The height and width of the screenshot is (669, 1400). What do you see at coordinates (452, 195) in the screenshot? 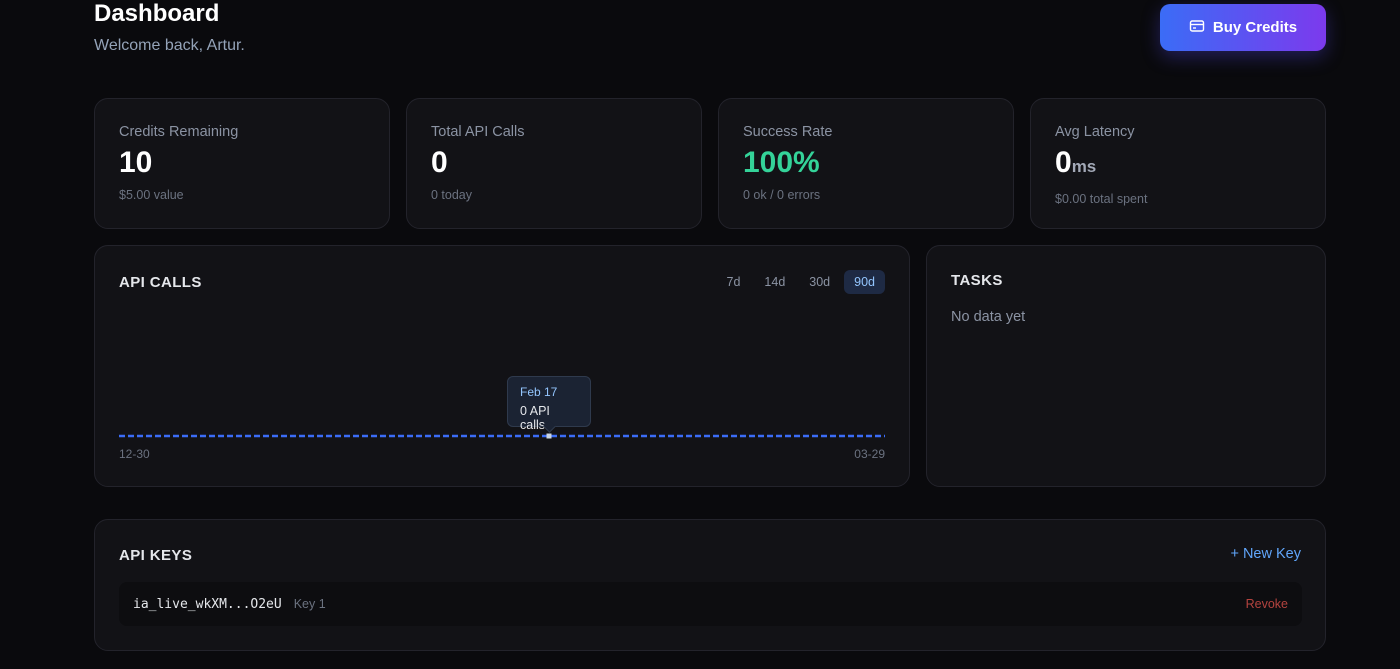
I see `stat-sub: 0 today` at bounding box center [452, 195].